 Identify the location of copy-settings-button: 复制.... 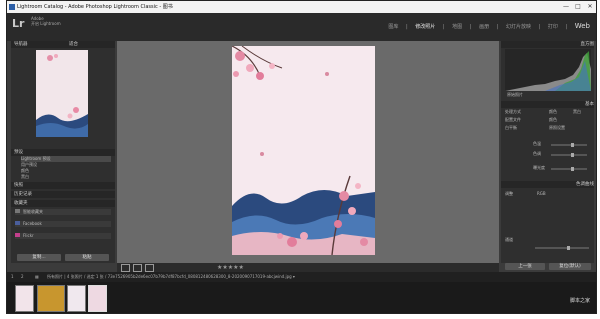
(39, 257).